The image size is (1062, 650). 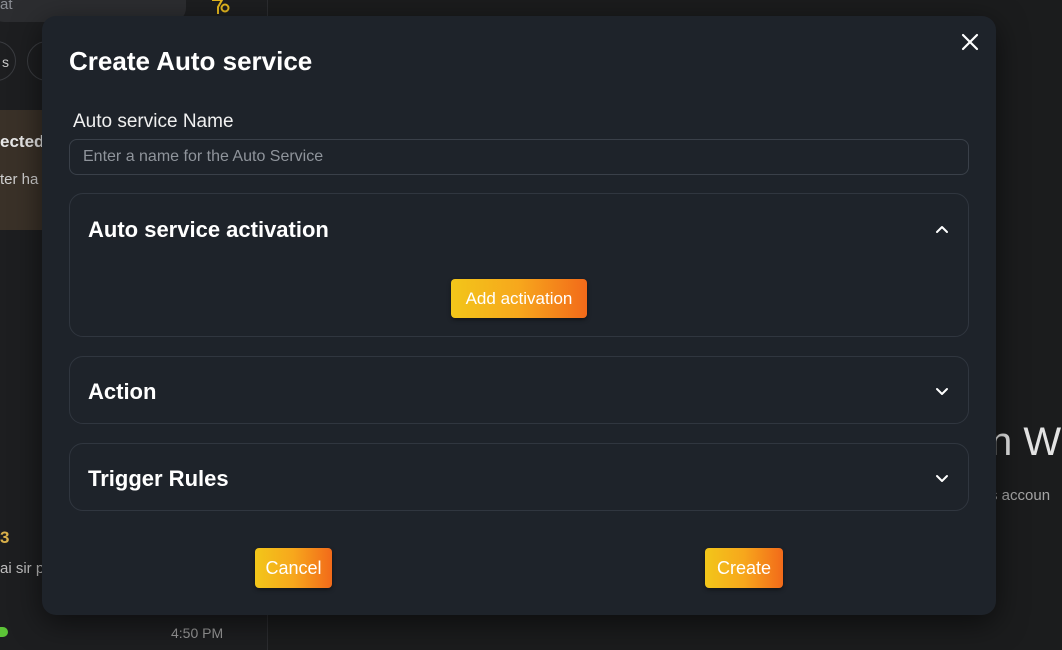 What do you see at coordinates (519, 157) in the screenshot?
I see `auto-service-name-input` at bounding box center [519, 157].